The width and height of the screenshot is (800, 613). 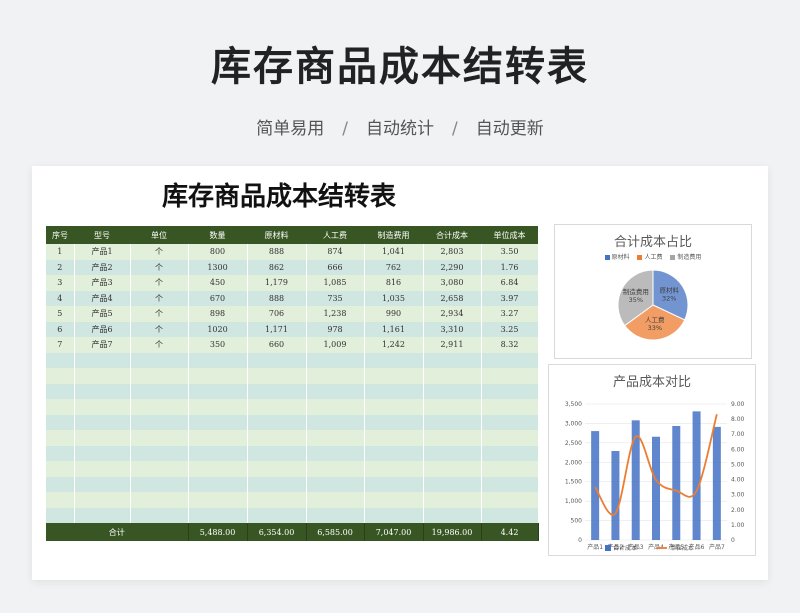 I want to click on table-cell: 2,290, so click(x=452, y=267).